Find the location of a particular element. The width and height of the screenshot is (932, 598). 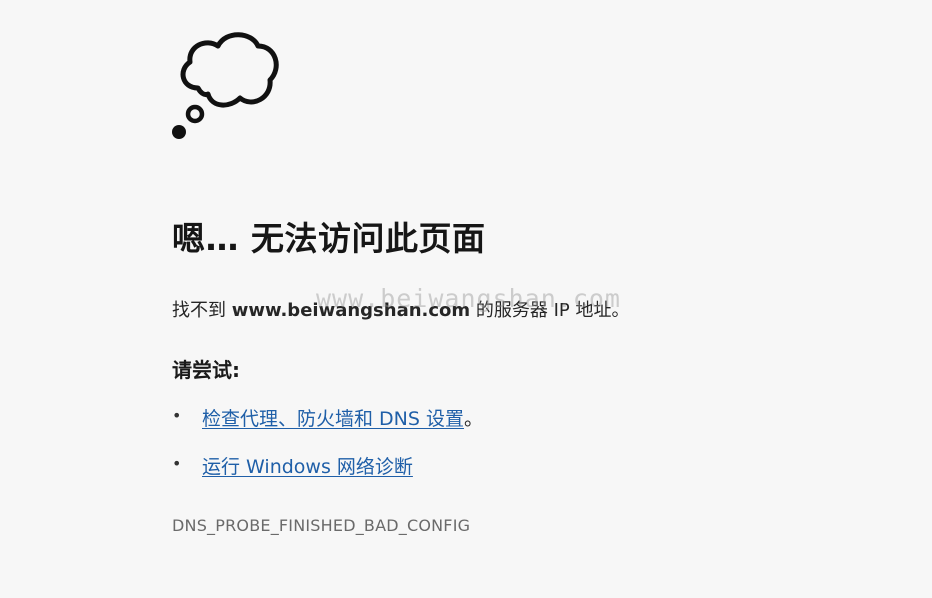

check-proxy-firewall-dns-link: 检查代理、防火墙和 DNS 设置 is located at coordinates (333, 419).